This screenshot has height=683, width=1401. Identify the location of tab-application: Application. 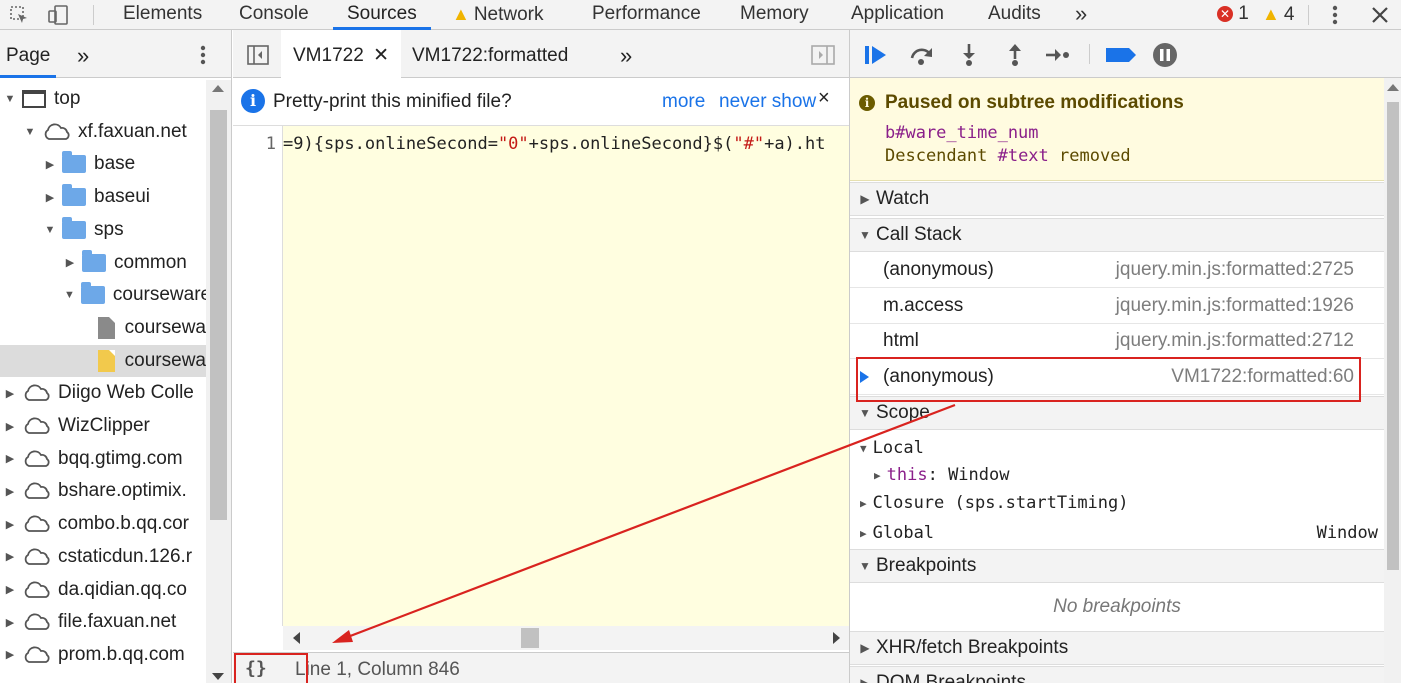
(897, 15).